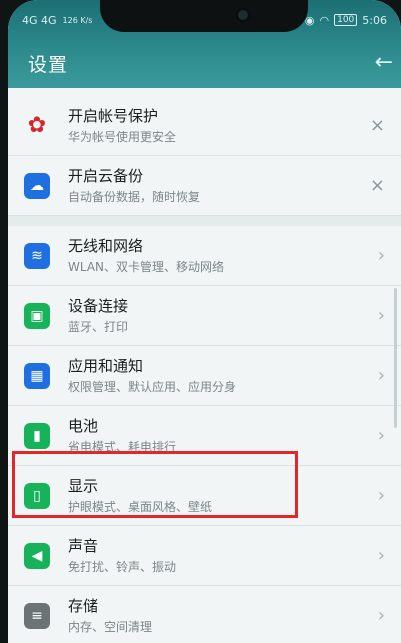 This screenshot has height=643, width=401. What do you see at coordinates (122, 137) in the screenshot?
I see `item-subtitle: 华为帐号使用更安全` at bounding box center [122, 137].